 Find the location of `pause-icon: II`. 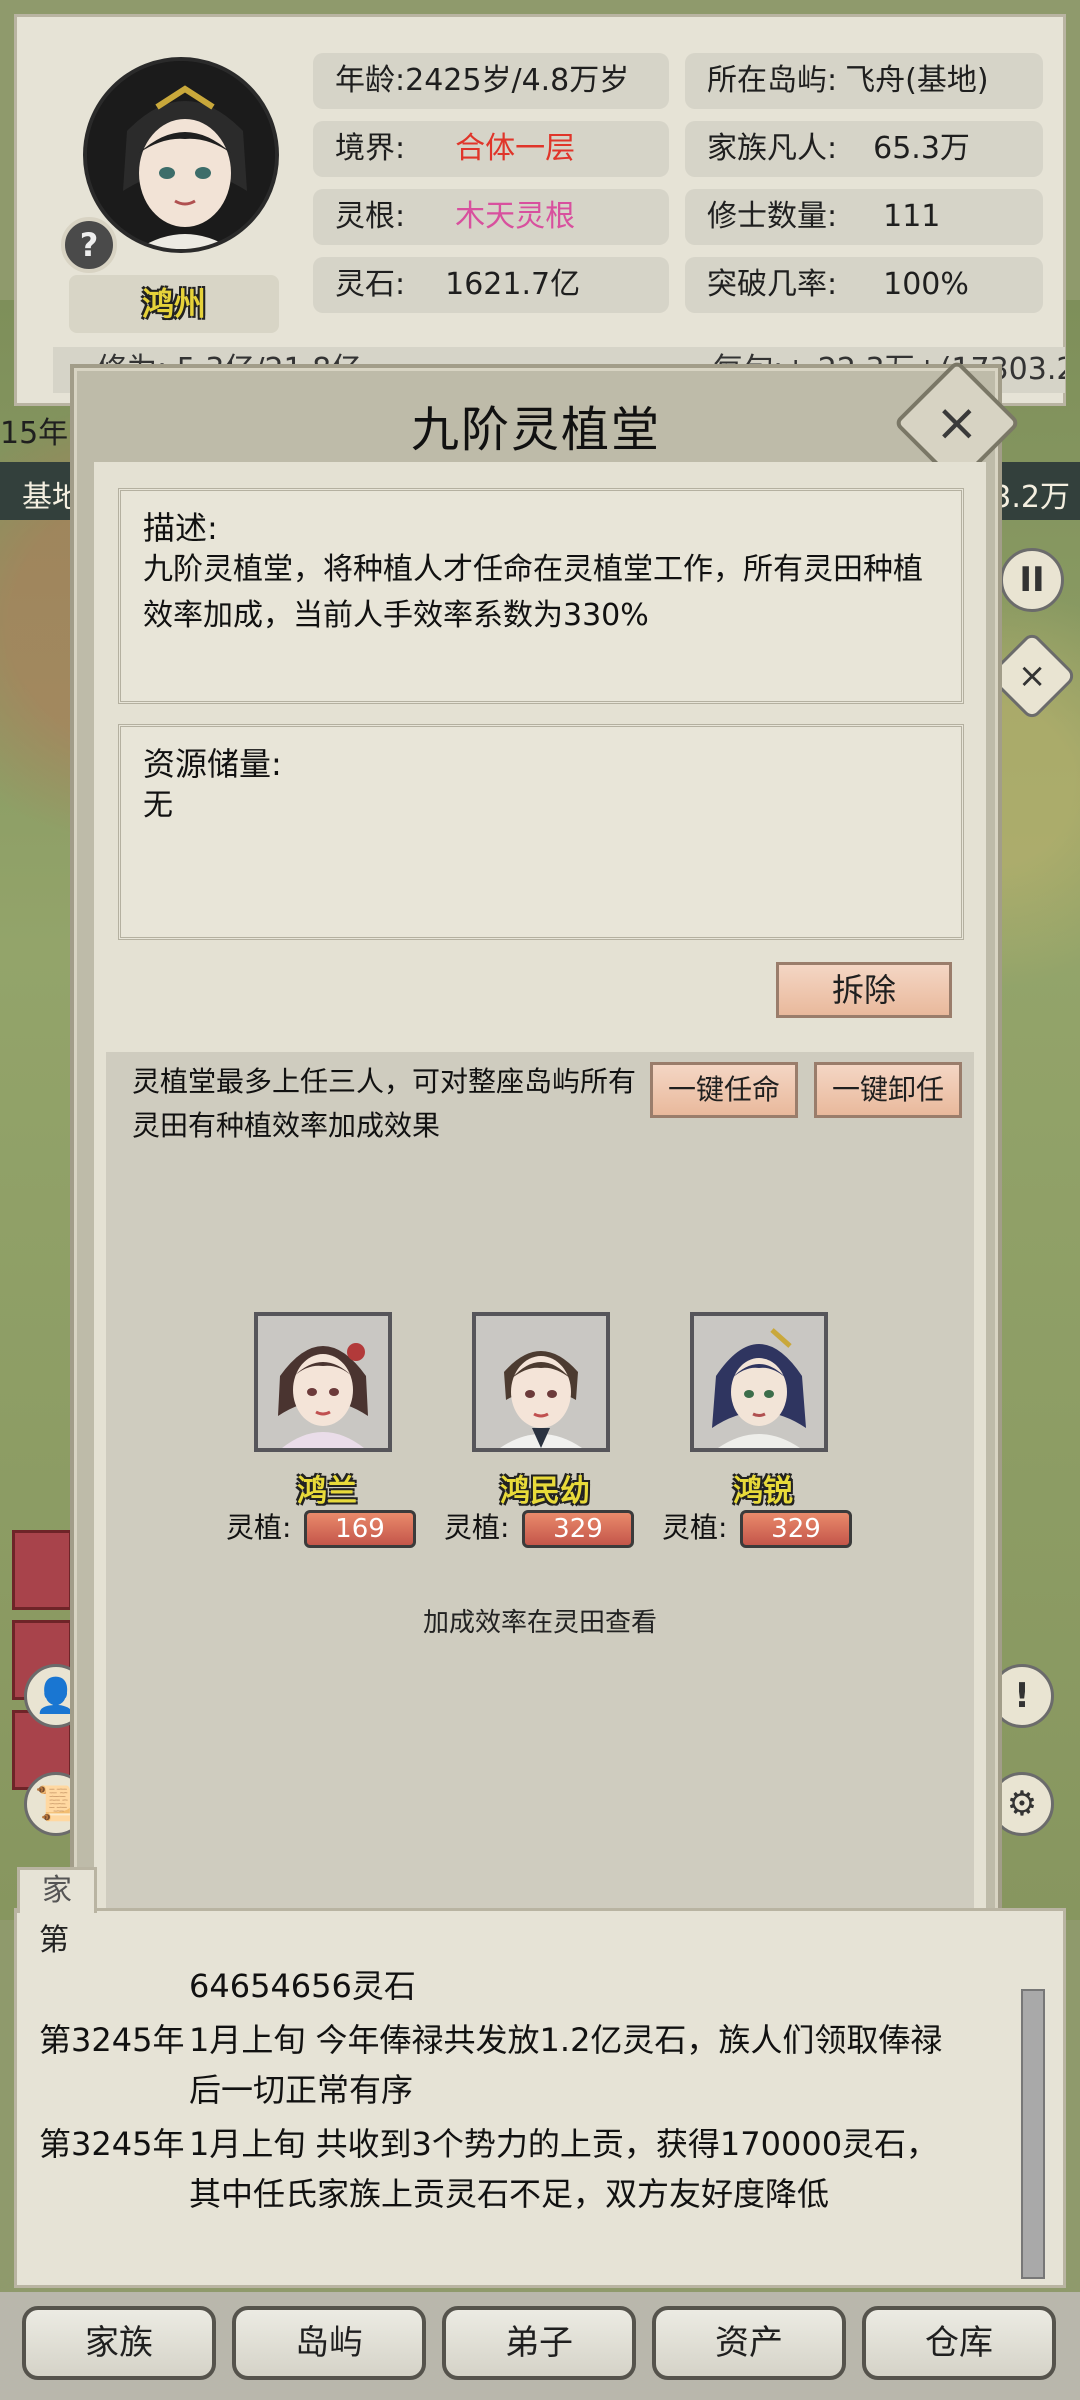

pause-icon: II is located at coordinates (1032, 580).